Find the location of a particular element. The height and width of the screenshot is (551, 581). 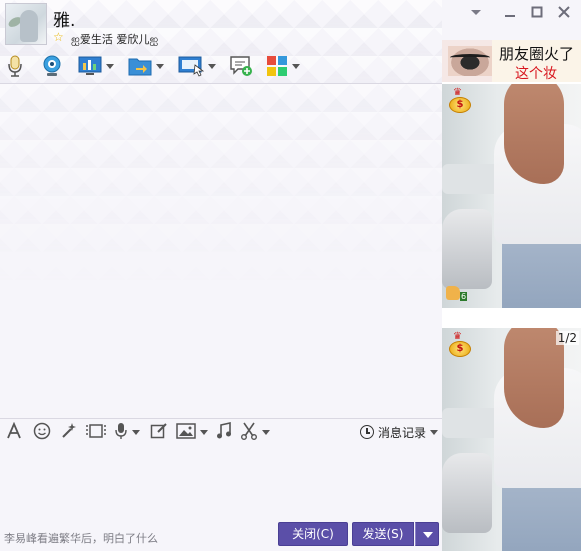

music-button is located at coordinates (224, 432).